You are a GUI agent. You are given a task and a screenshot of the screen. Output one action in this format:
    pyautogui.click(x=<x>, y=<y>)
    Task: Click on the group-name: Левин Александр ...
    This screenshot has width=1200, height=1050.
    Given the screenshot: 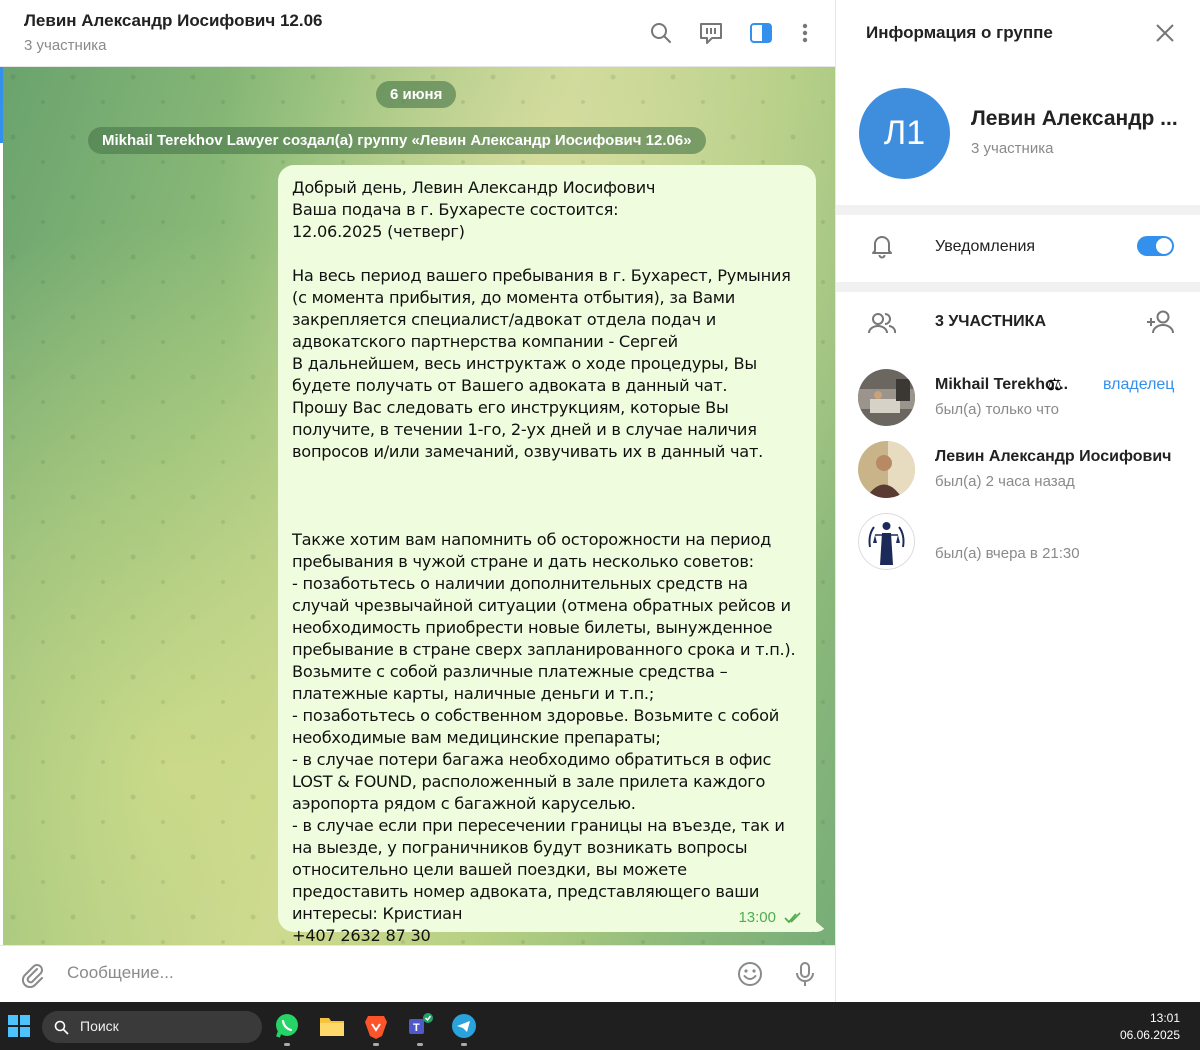 What is the action you would take?
    pyautogui.click(x=1074, y=118)
    